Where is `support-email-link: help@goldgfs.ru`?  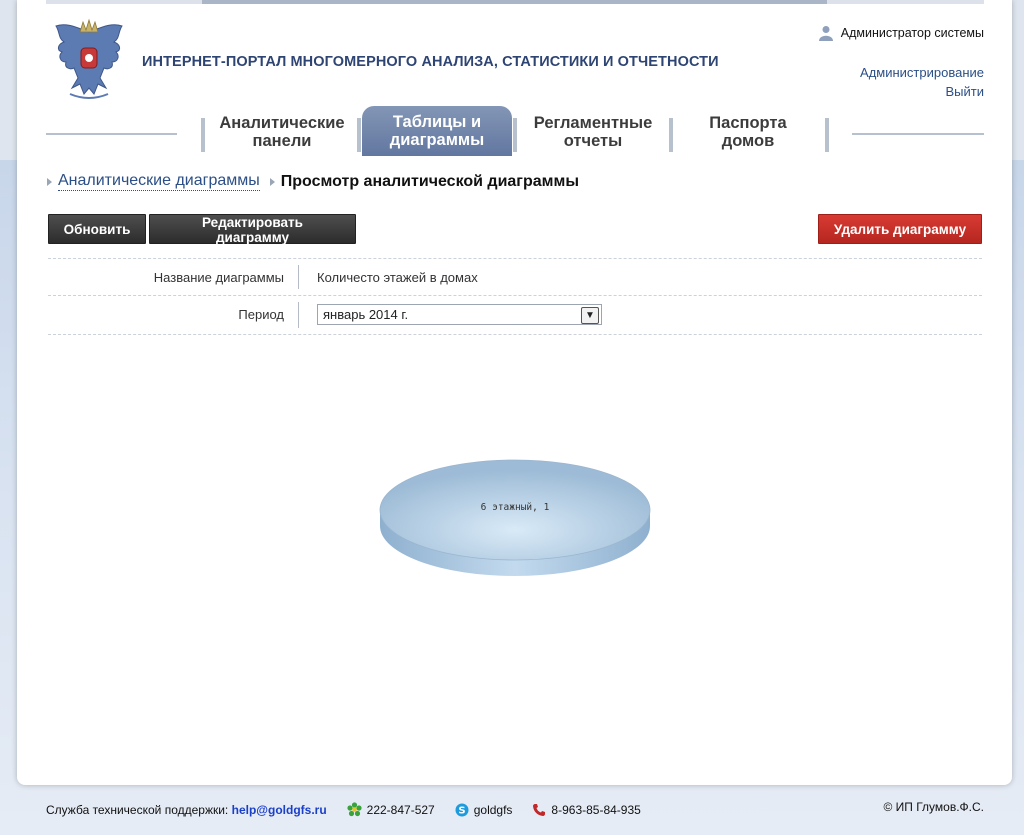
support-email-link: help@goldgfs.ru is located at coordinates (279, 810).